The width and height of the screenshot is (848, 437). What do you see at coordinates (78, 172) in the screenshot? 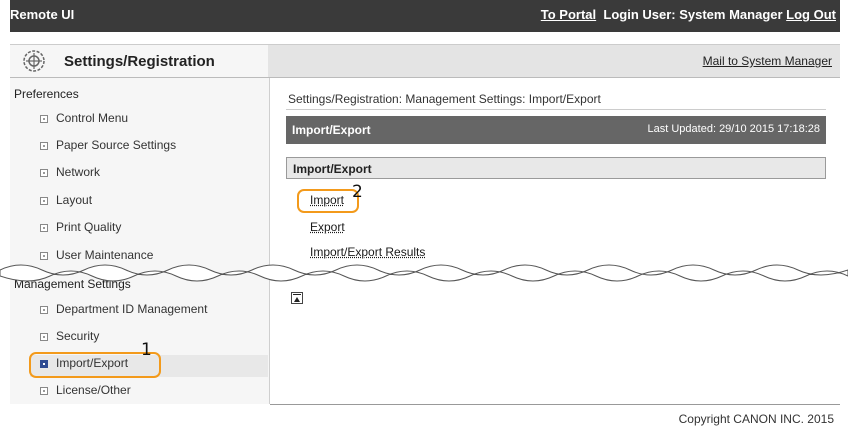
I see `sidebar-item-label: Network` at bounding box center [78, 172].